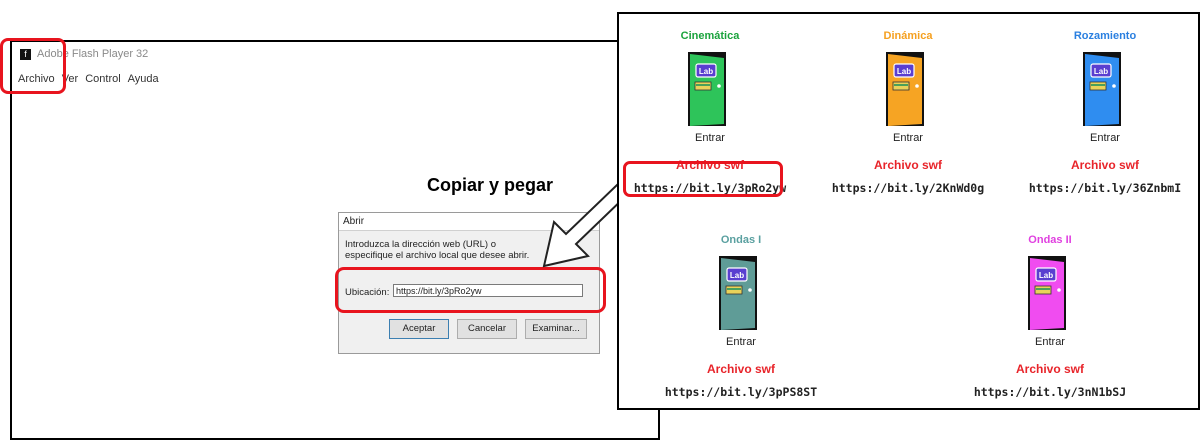  What do you see at coordinates (1050, 240) in the screenshot?
I see `lab-name: Ondas II` at bounding box center [1050, 240].